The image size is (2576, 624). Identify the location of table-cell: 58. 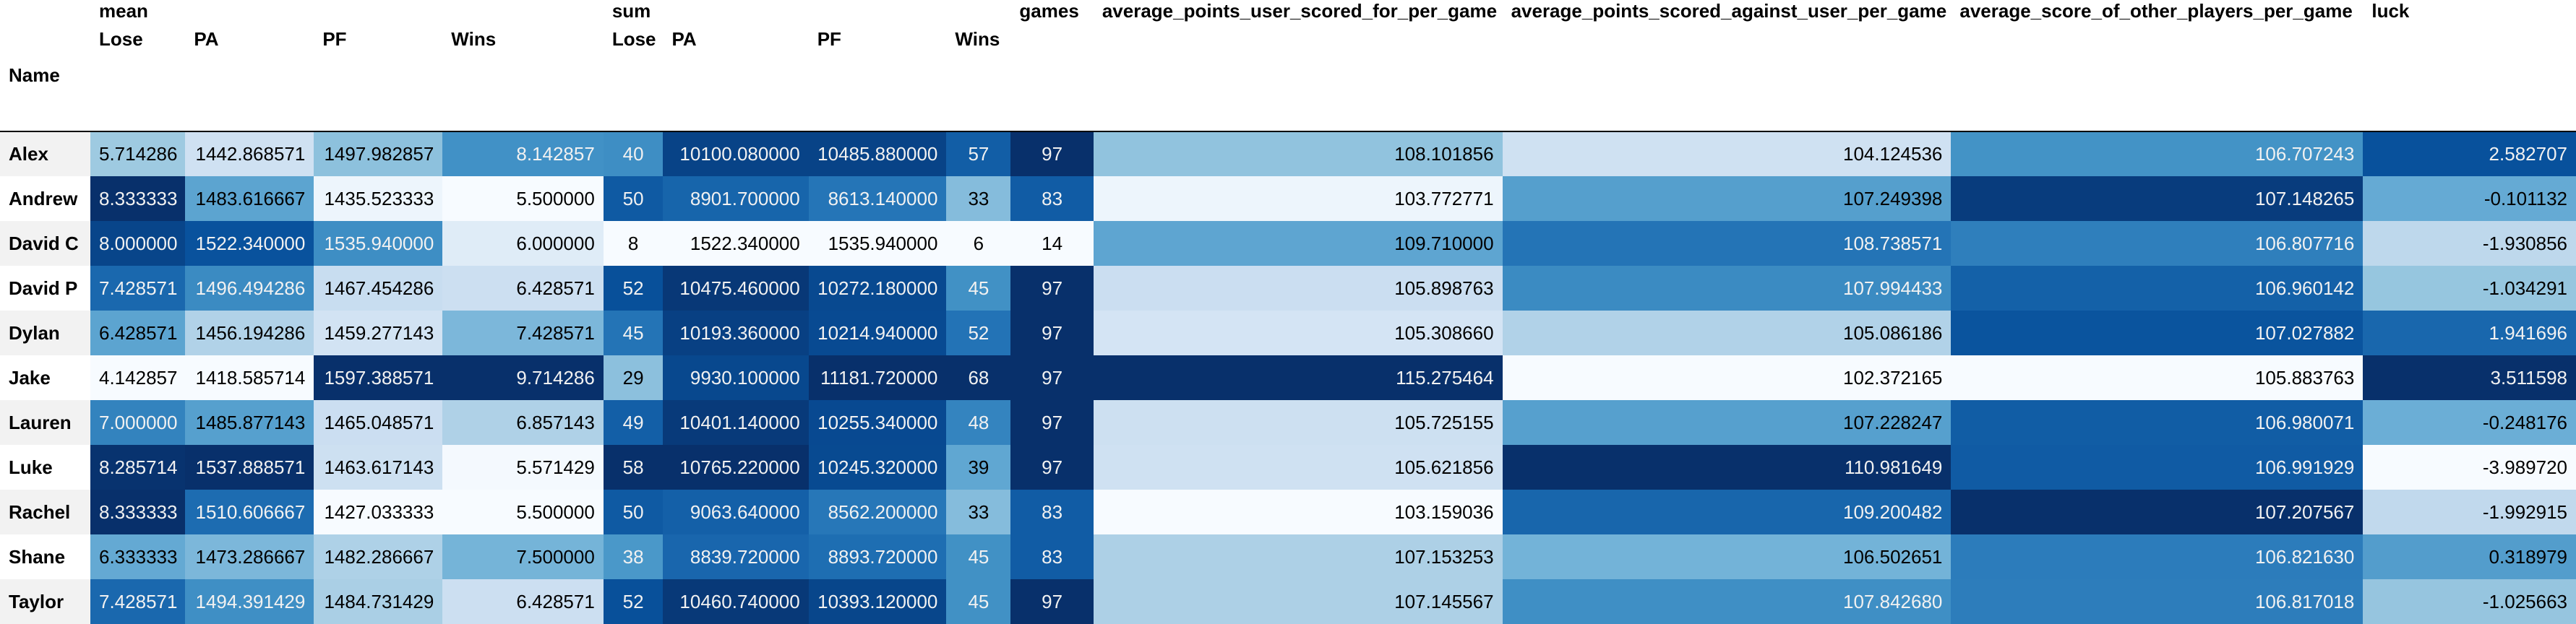
(634, 467).